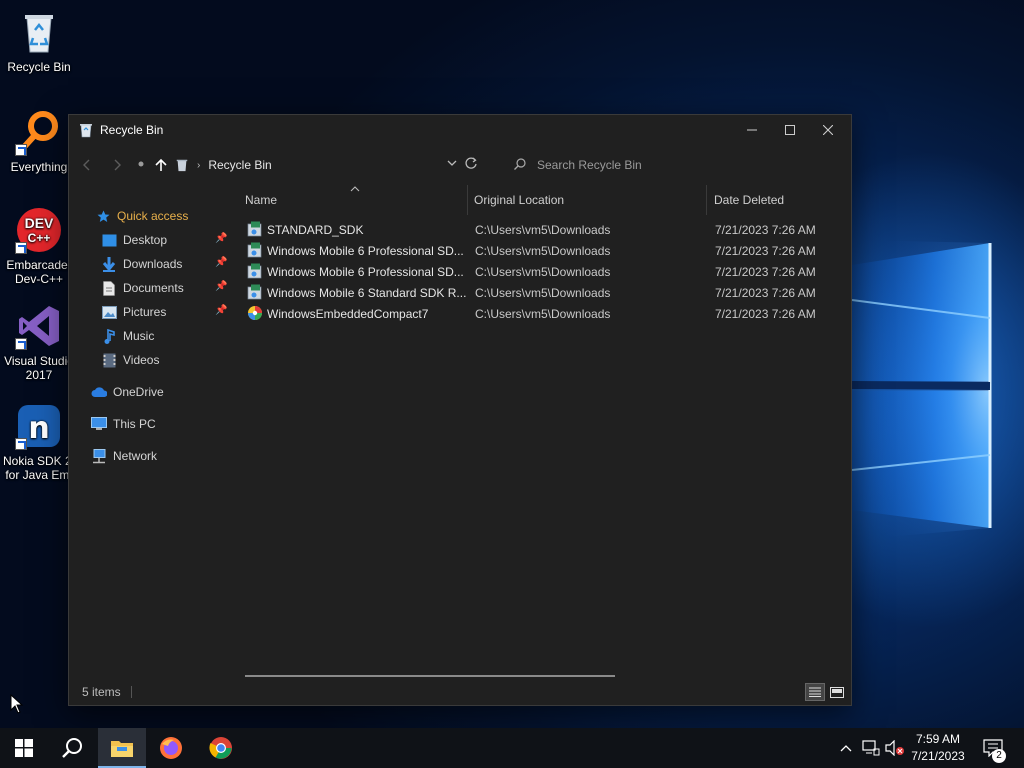  What do you see at coordinates (17, 705) in the screenshot?
I see `mouse-cursor-icon` at bounding box center [17, 705].